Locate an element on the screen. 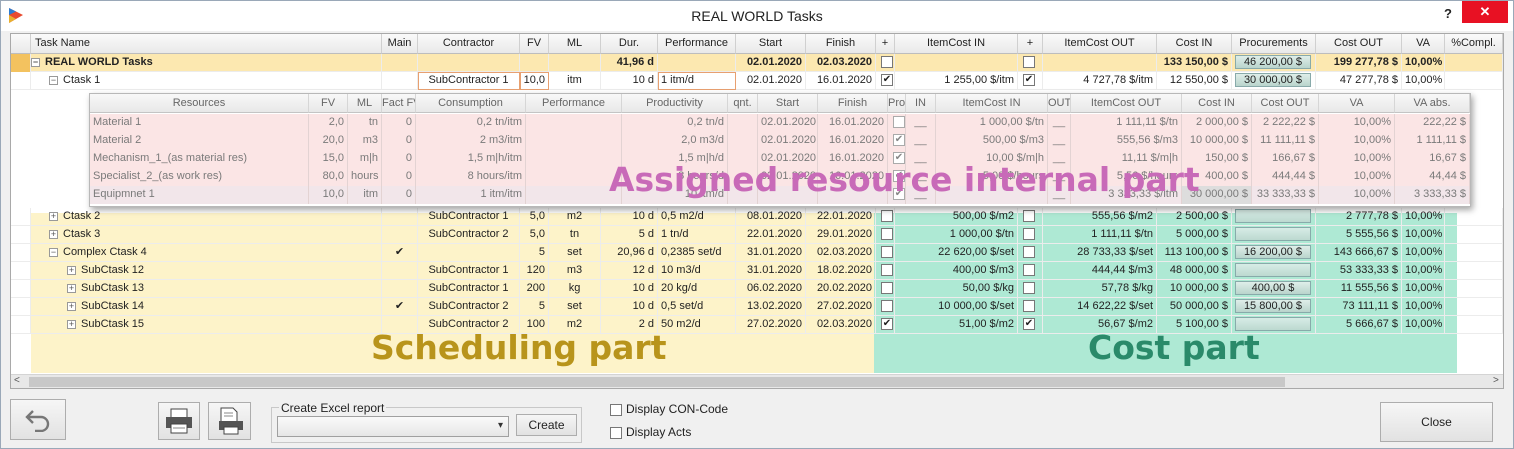  scroll-right-icon: > is located at coordinates (1496, 380).